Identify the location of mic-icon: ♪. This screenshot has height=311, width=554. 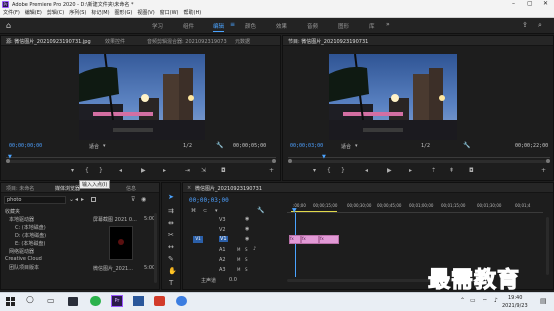
(254, 249).